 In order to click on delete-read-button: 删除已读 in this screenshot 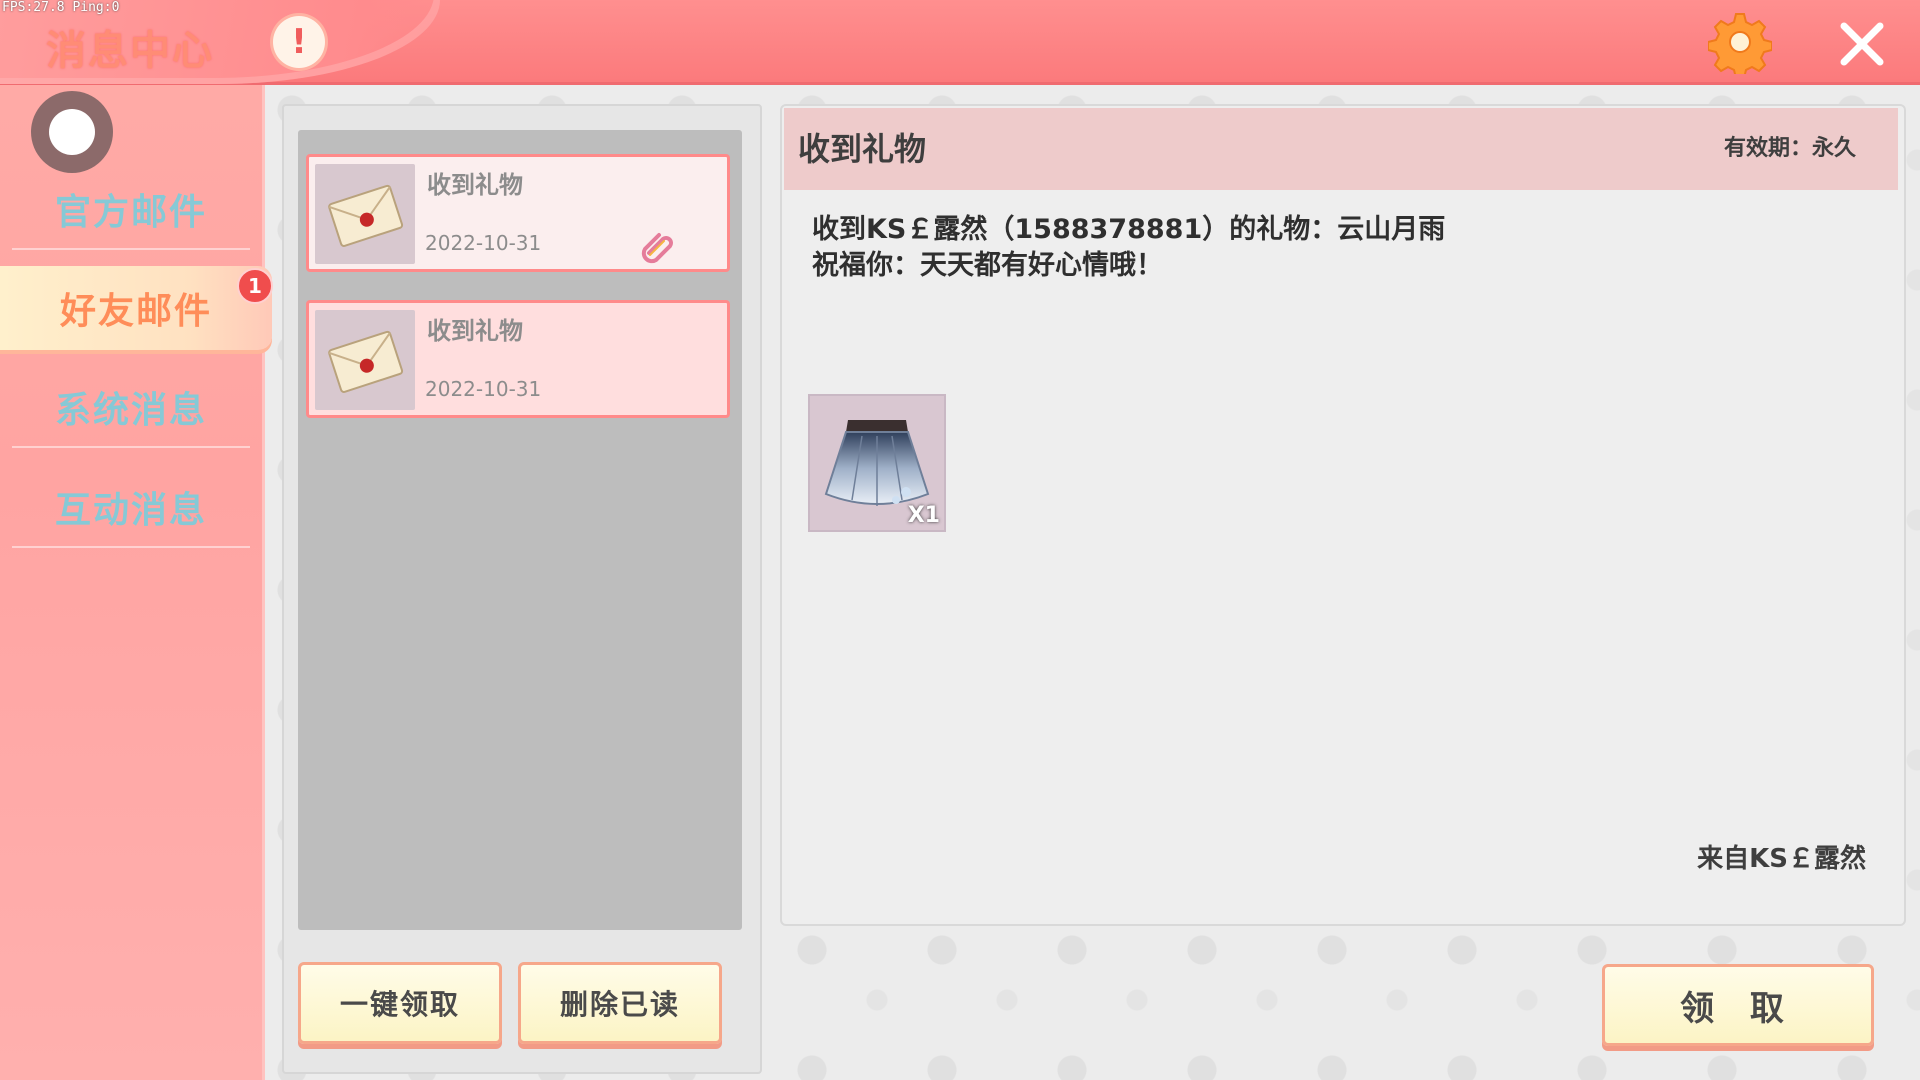, I will do `click(620, 1003)`.